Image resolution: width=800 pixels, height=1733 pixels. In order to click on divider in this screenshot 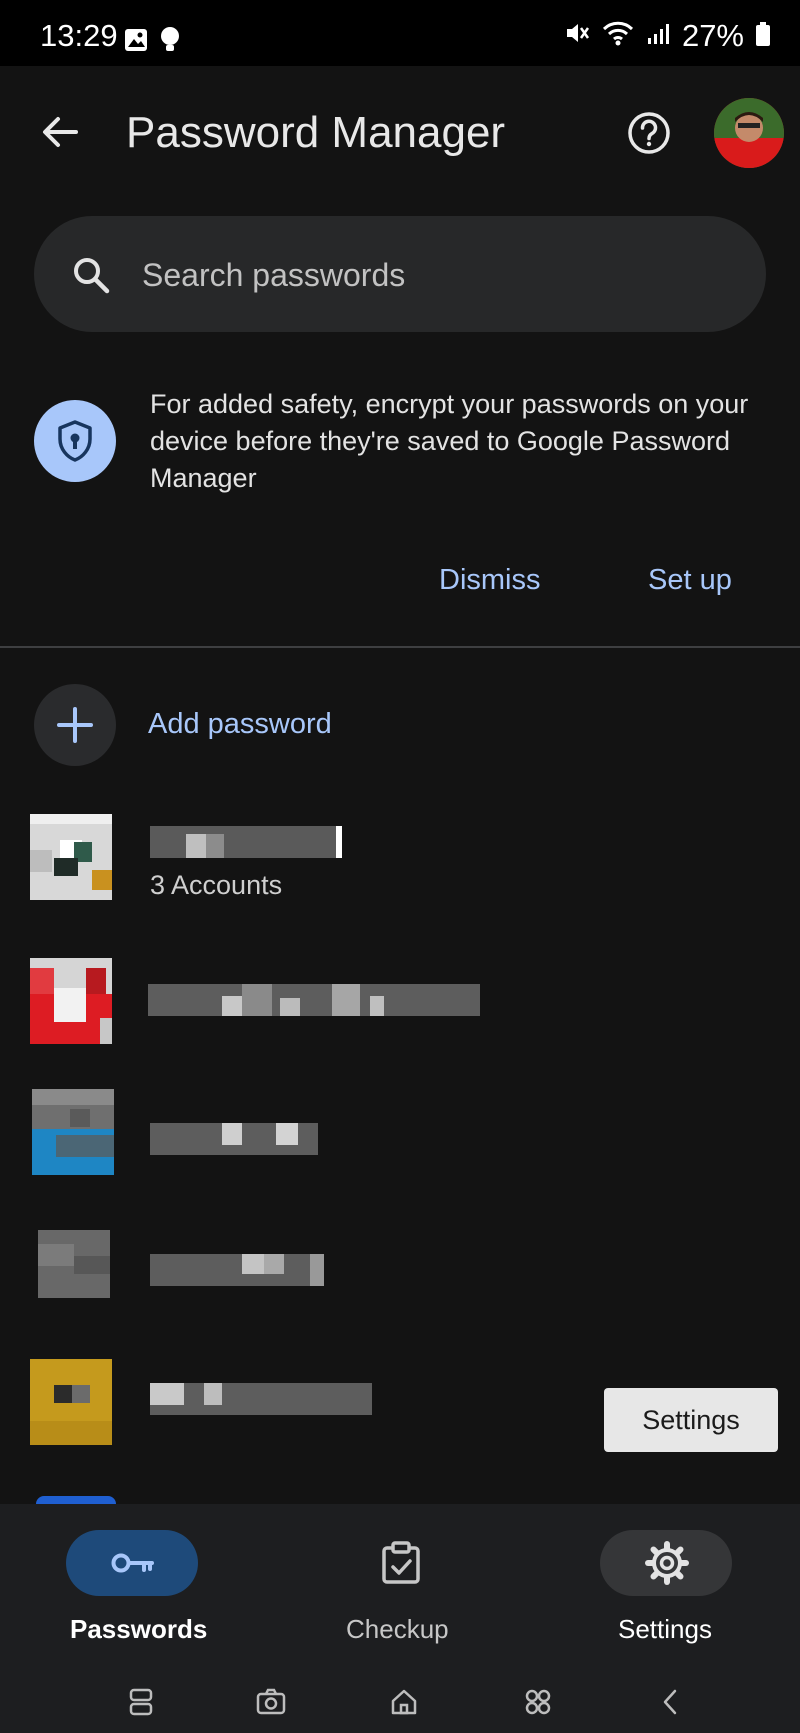, I will do `click(400, 647)`.